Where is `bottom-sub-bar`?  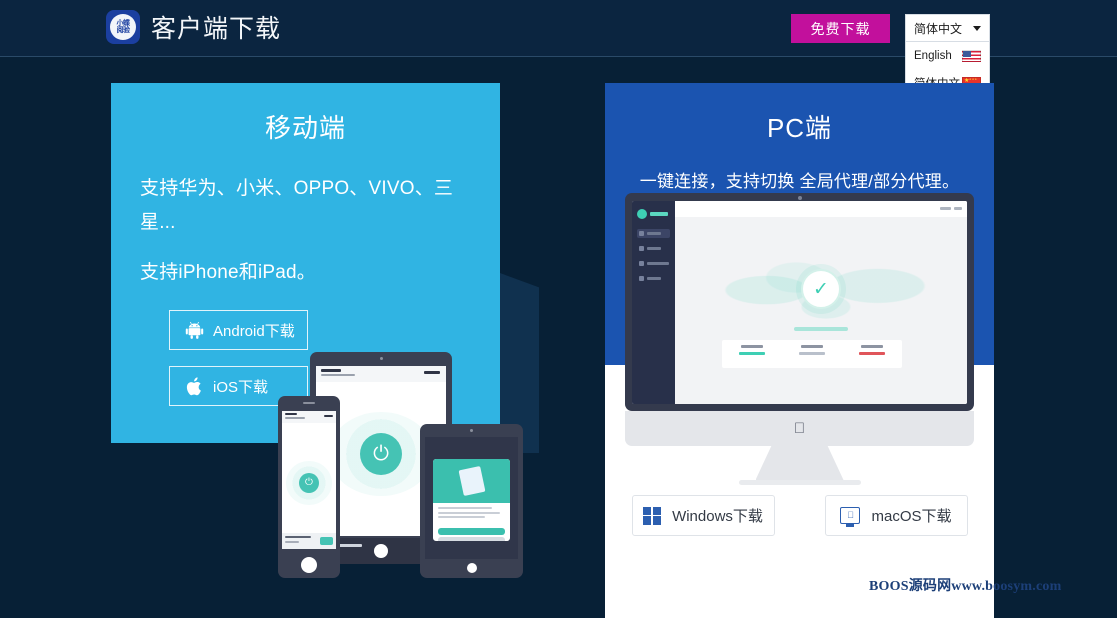 bottom-sub-bar is located at coordinates (292, 542).